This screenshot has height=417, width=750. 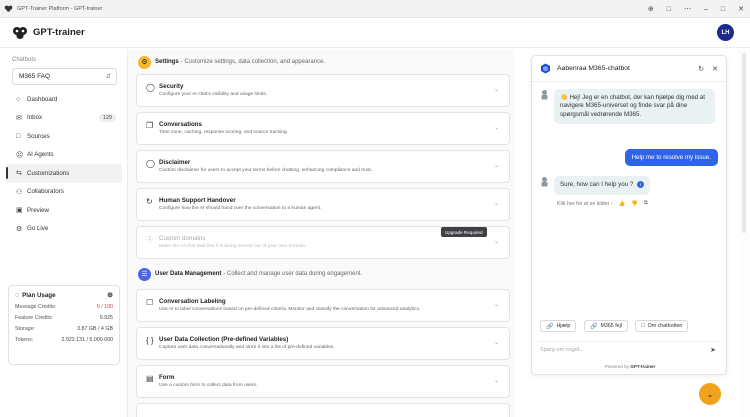 I want to click on chatbot-select-value: M365 FAQ, so click(x=35, y=76).